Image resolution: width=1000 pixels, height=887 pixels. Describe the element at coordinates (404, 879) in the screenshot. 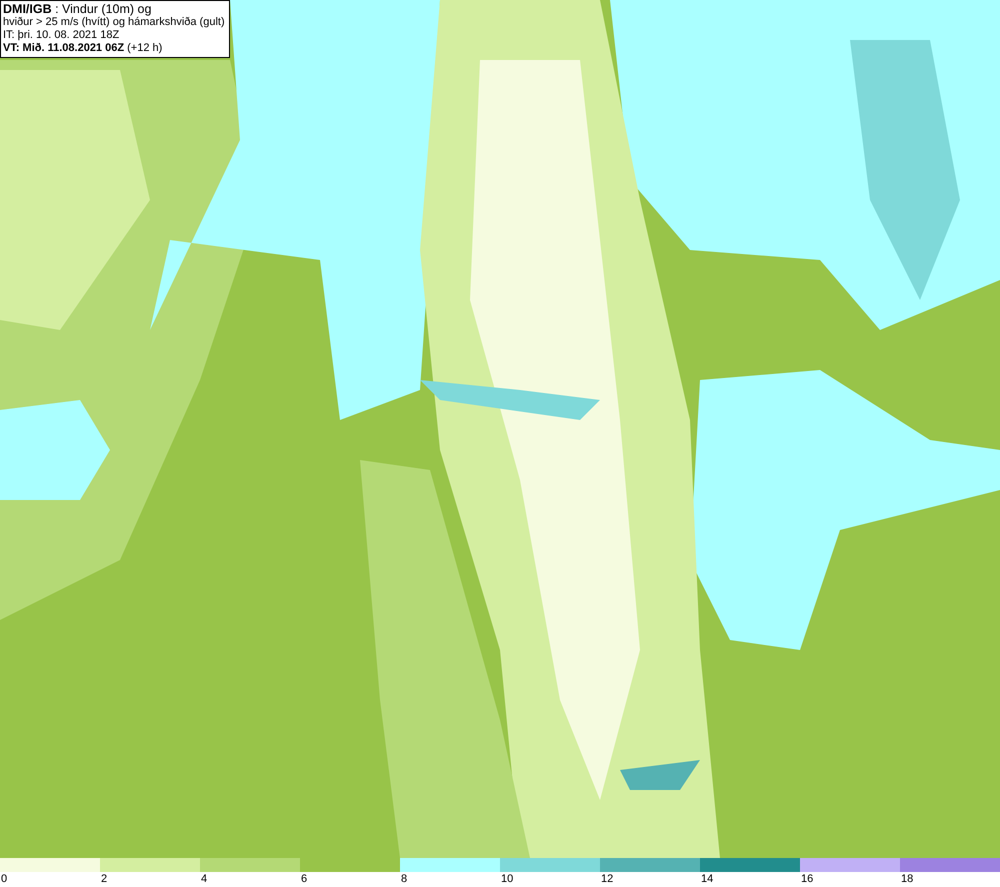

I see `scale-label: 8` at that location.